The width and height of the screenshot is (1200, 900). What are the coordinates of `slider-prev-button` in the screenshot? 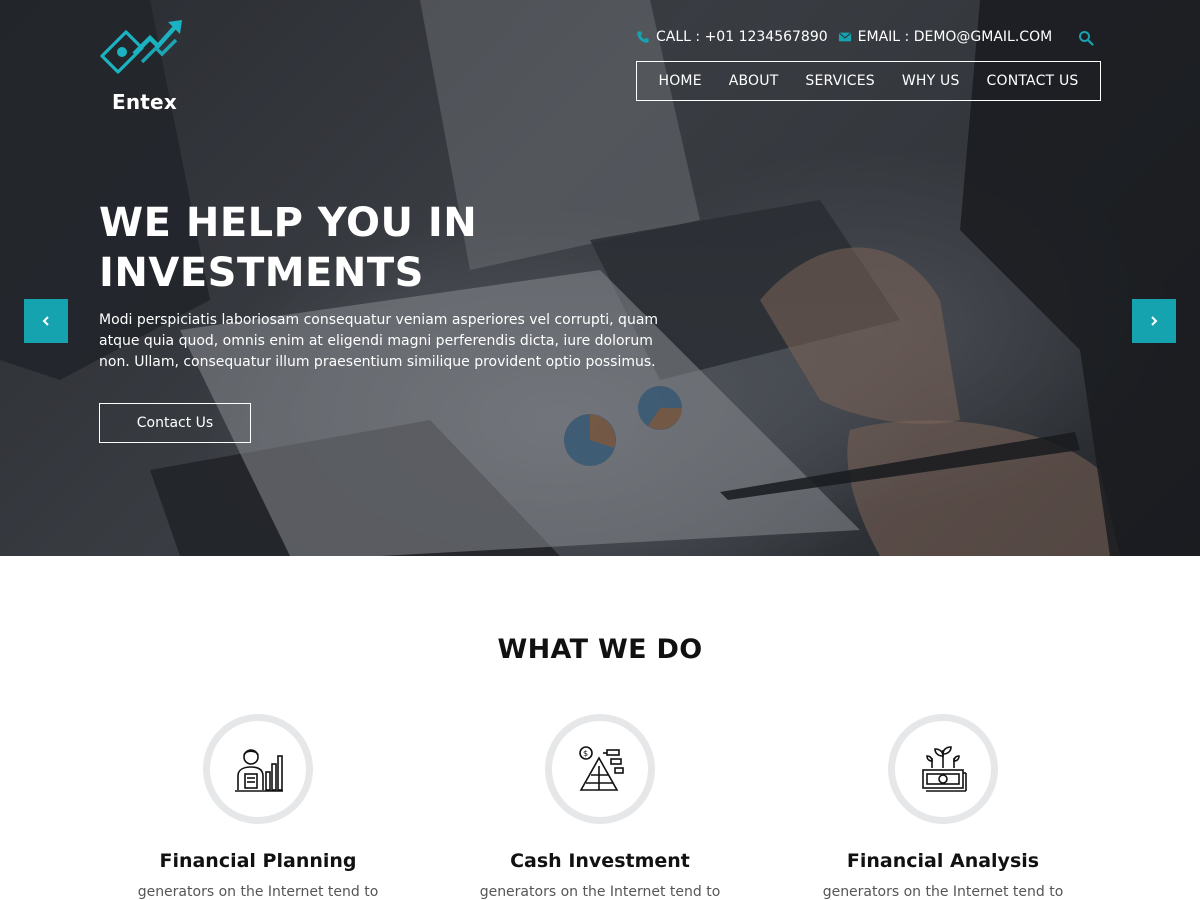 It's located at (46, 321).